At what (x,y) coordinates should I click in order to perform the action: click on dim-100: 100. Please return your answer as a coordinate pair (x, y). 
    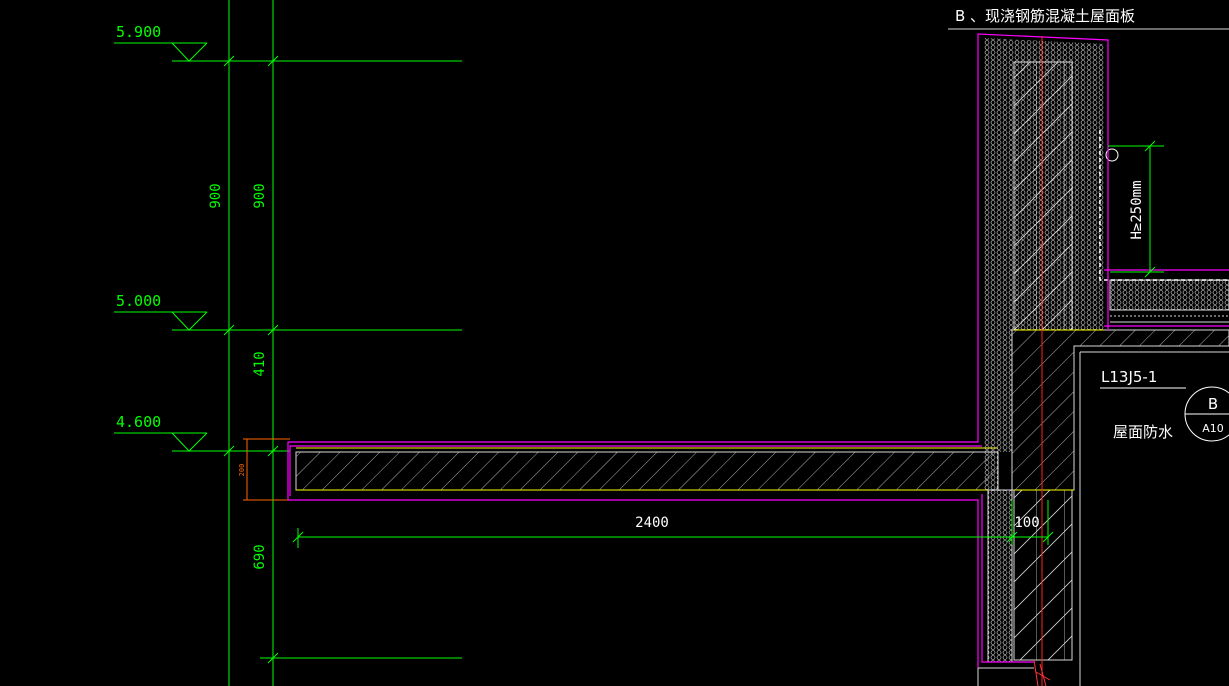
    Looking at the image, I should click on (1026, 523).